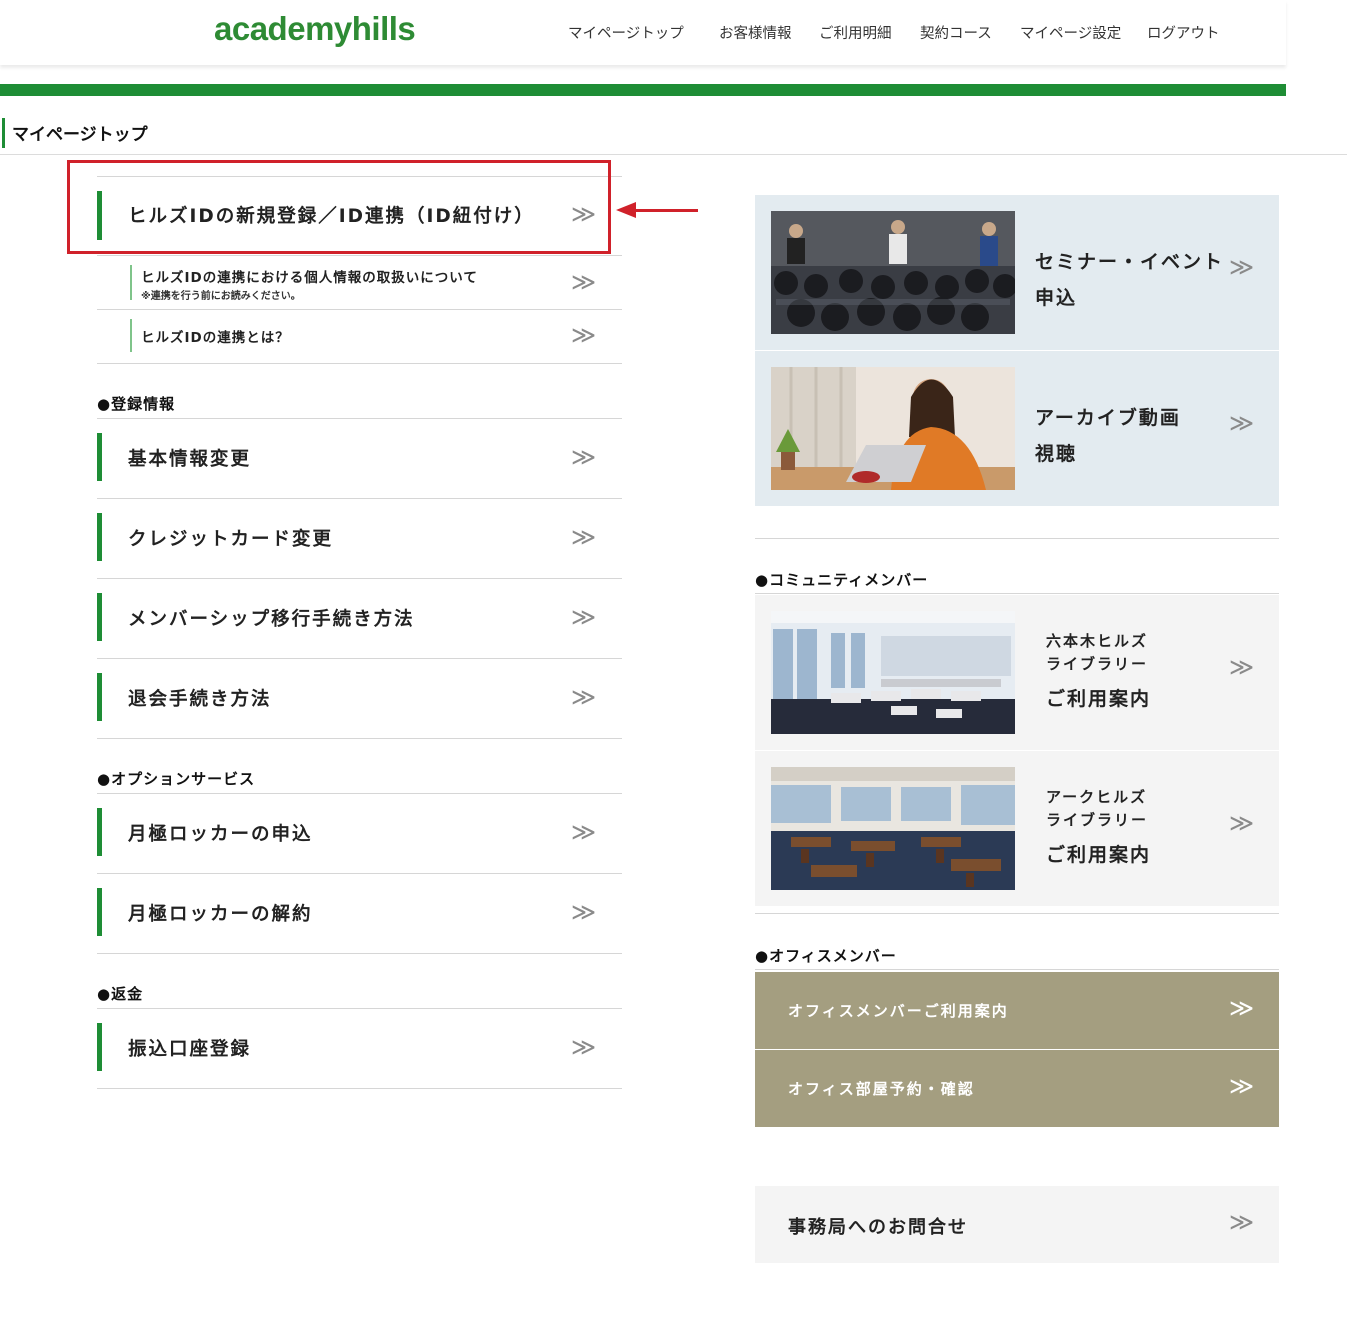 The image size is (1347, 1324). What do you see at coordinates (176, 779) in the screenshot?
I see `section-heading-options: ●オプションサービス` at bounding box center [176, 779].